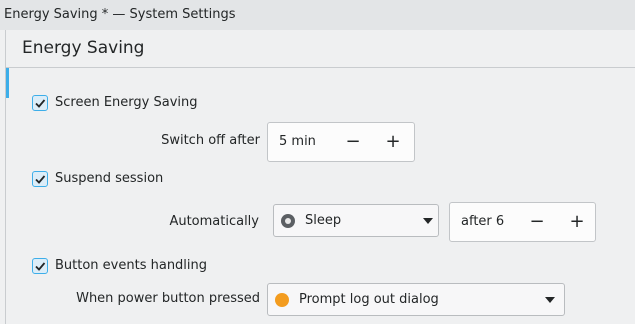 Image resolution: width=635 pixels, height=324 pixels. What do you see at coordinates (288, 221) in the screenshot?
I see `sleep-icon` at bounding box center [288, 221].